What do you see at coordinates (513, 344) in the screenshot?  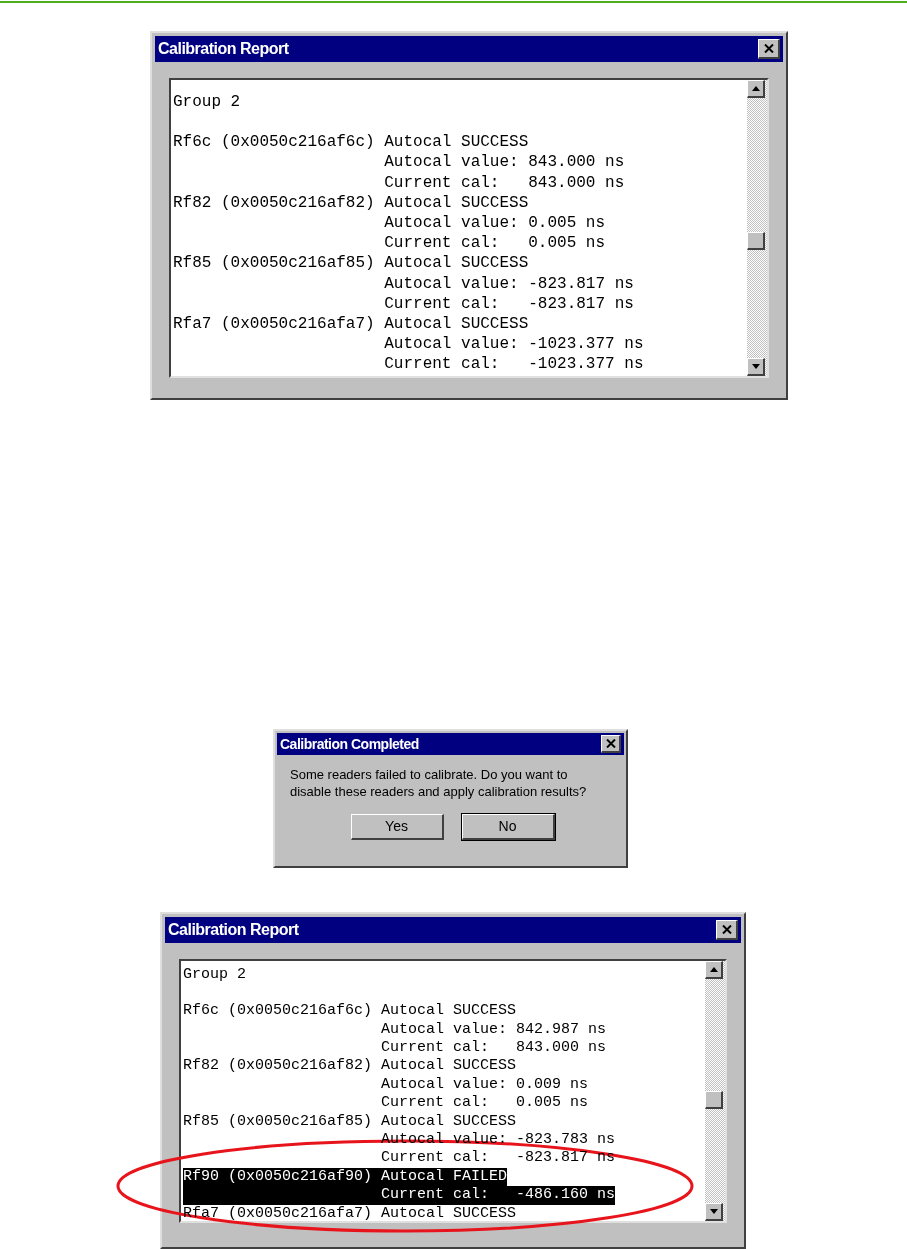 I see `report-line: Autocal value: -1023.377 ns` at bounding box center [513, 344].